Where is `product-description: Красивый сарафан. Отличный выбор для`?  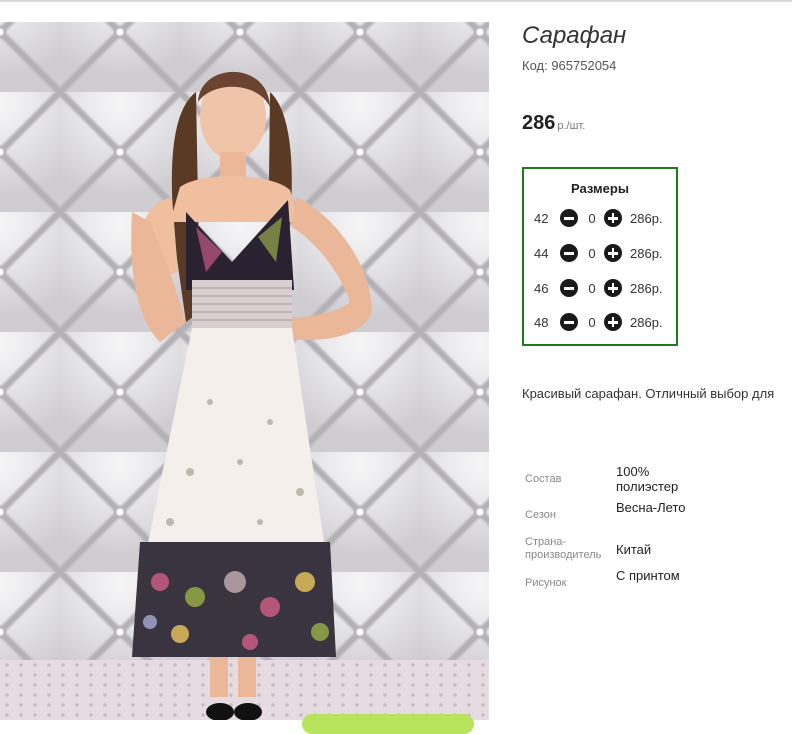 product-description: Красивый сарафан. Отличный выбор для is located at coordinates (648, 393).